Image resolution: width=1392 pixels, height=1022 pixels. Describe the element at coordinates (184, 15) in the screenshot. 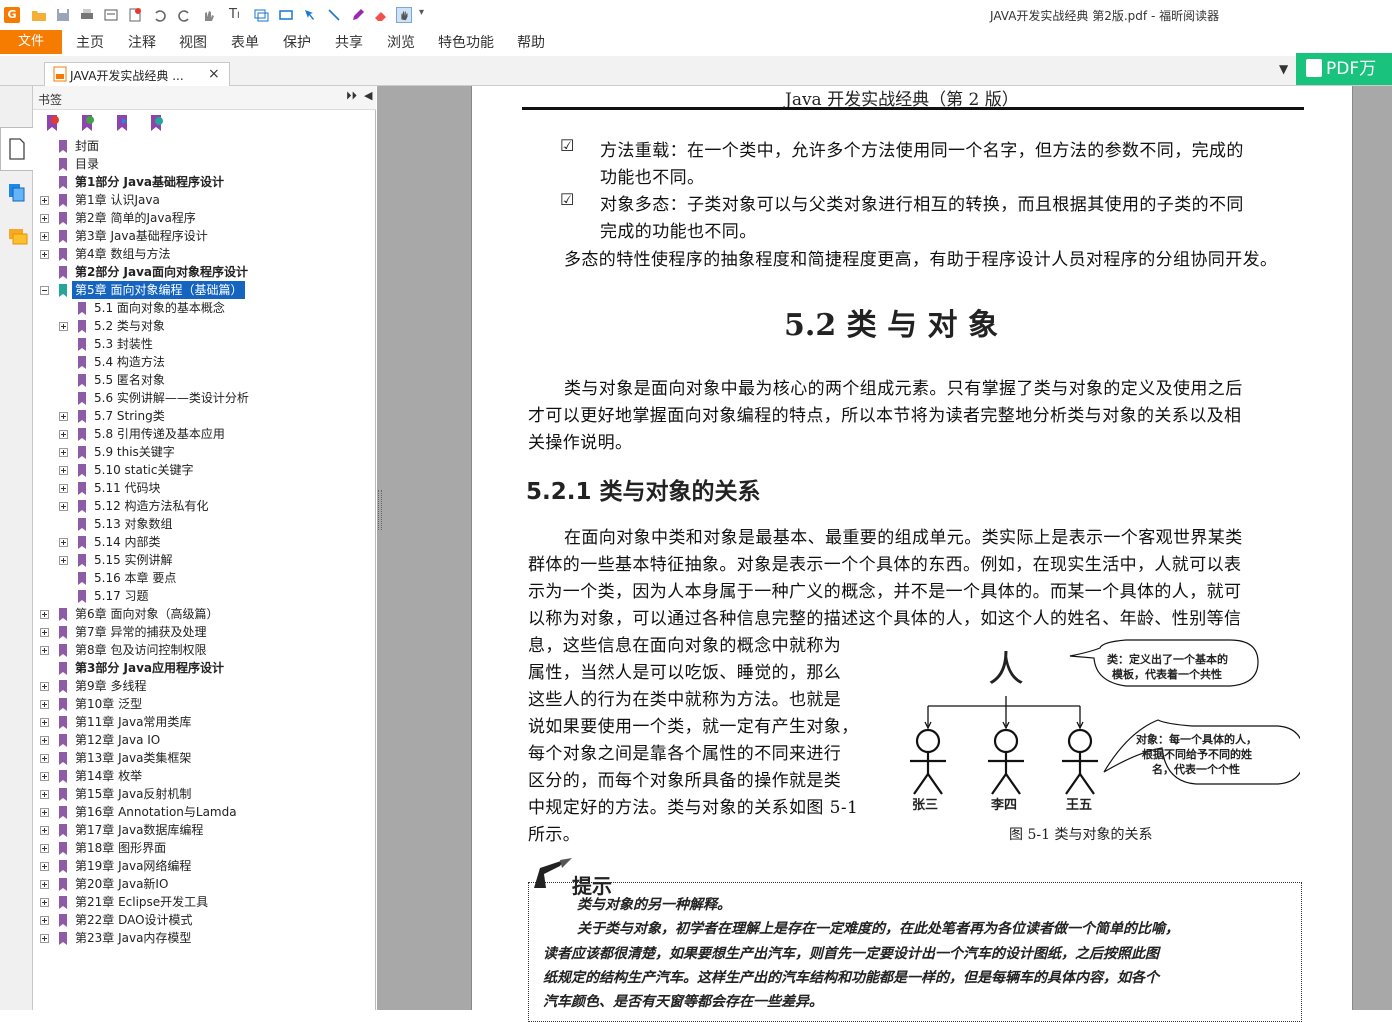

I see `redo-icon` at that location.